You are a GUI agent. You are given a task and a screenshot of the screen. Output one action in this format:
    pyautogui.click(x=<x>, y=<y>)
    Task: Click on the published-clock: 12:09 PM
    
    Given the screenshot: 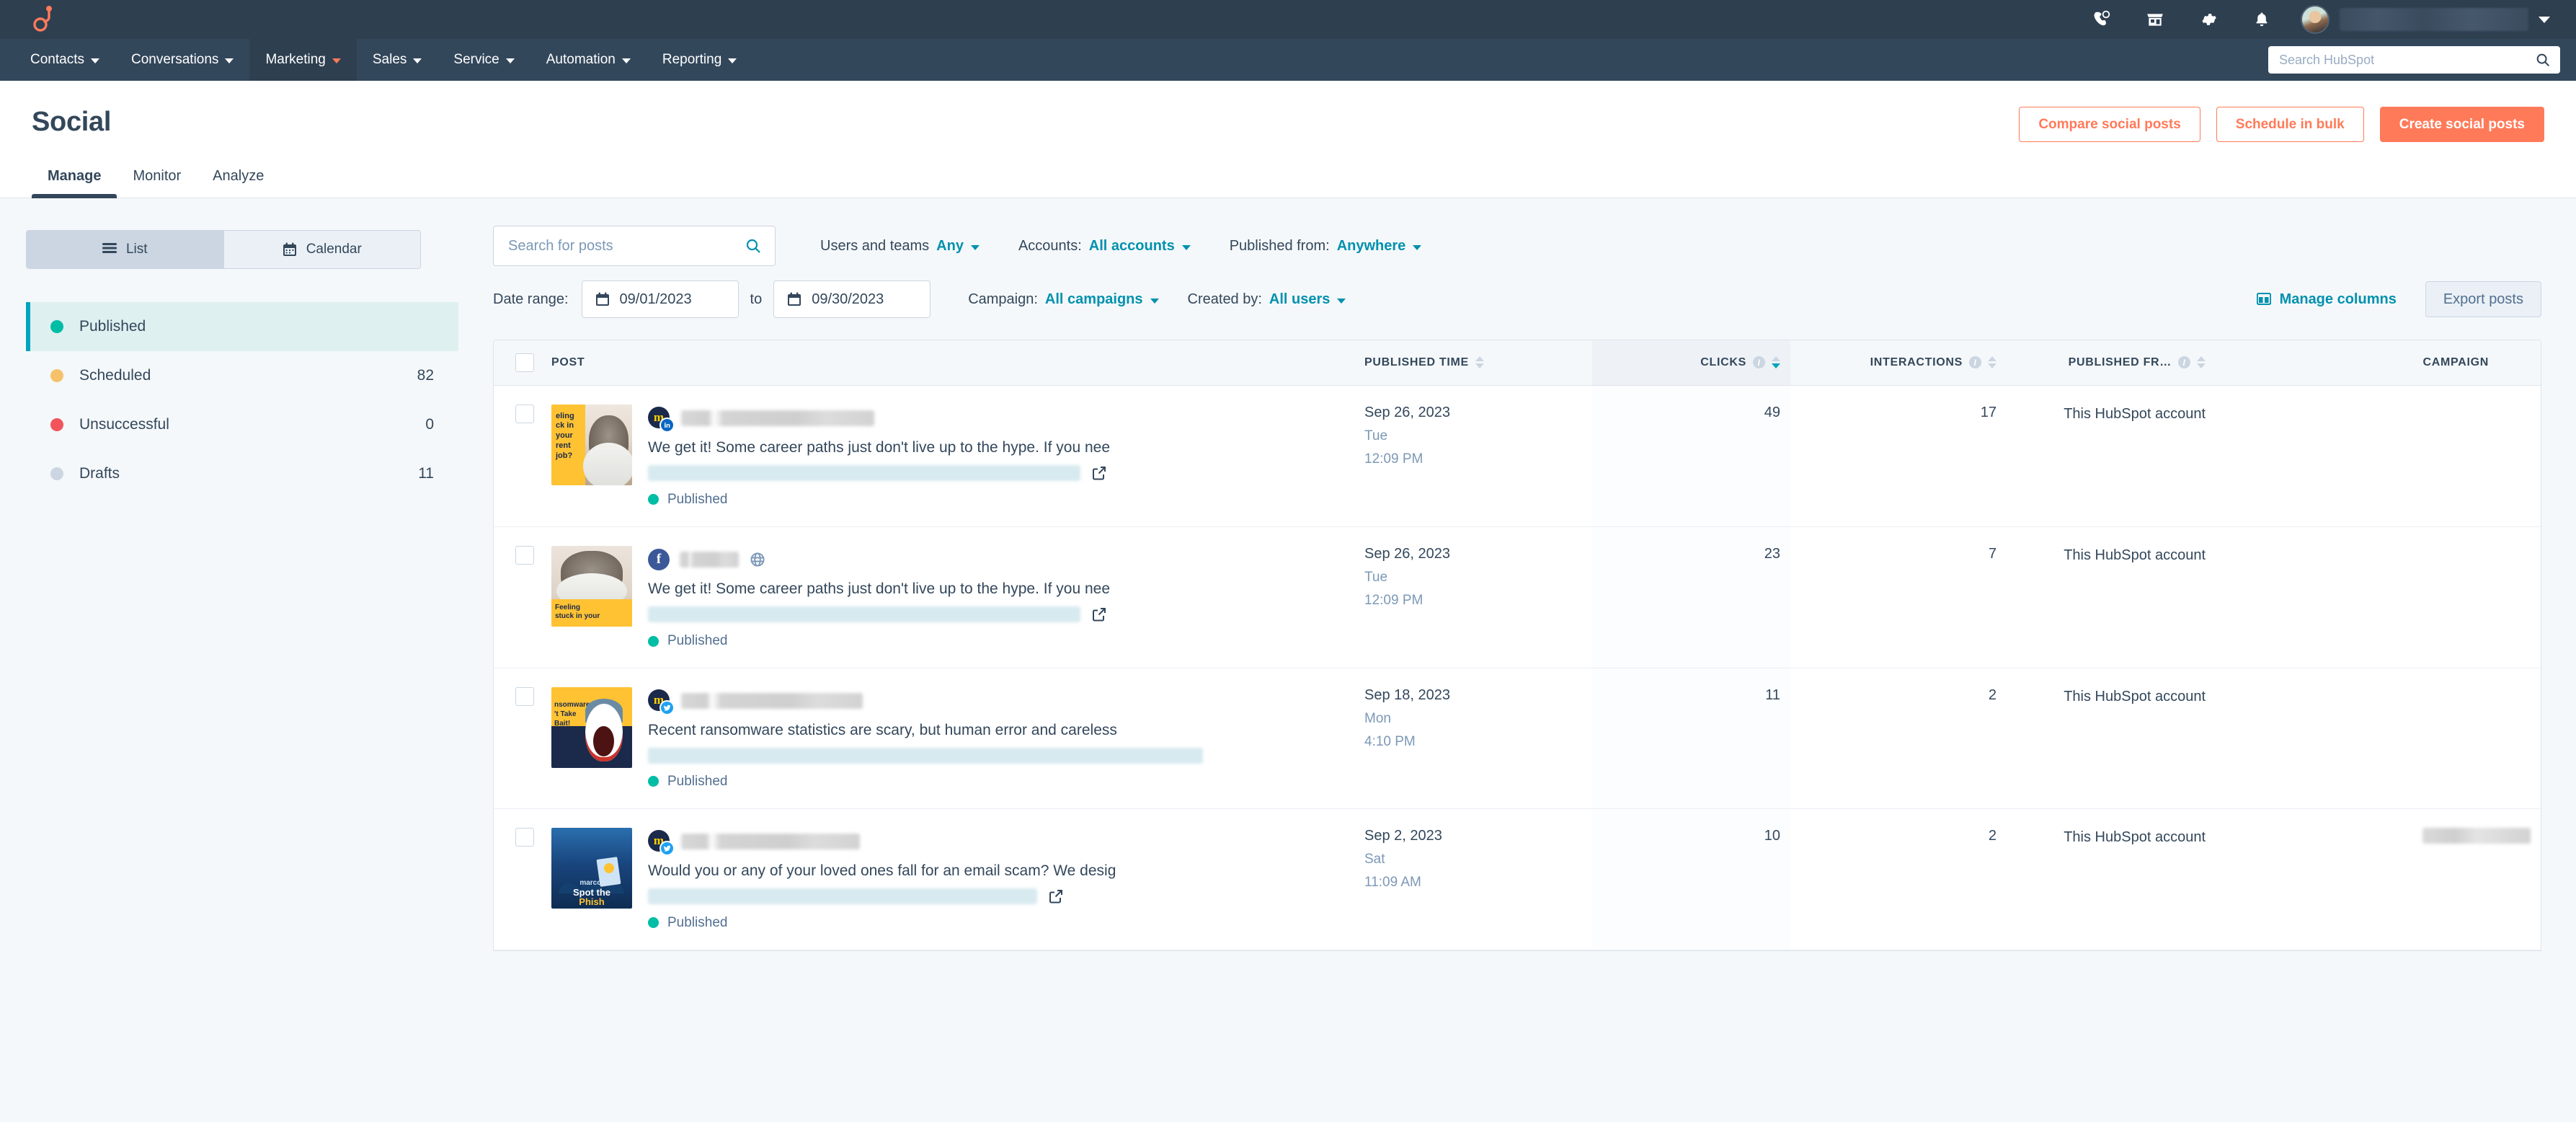 What is the action you would take?
    pyautogui.click(x=1394, y=459)
    